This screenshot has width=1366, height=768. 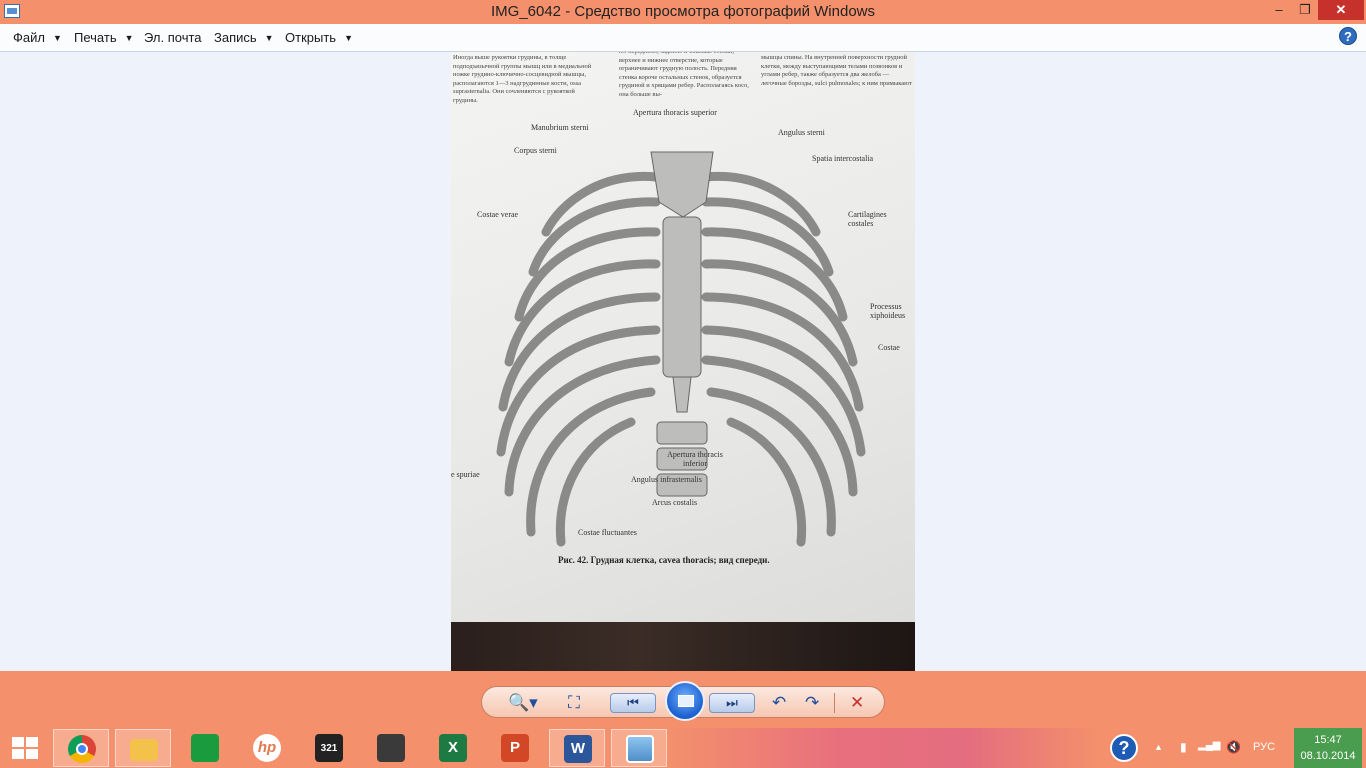 I want to click on taskbar-store, so click(x=205, y=748).